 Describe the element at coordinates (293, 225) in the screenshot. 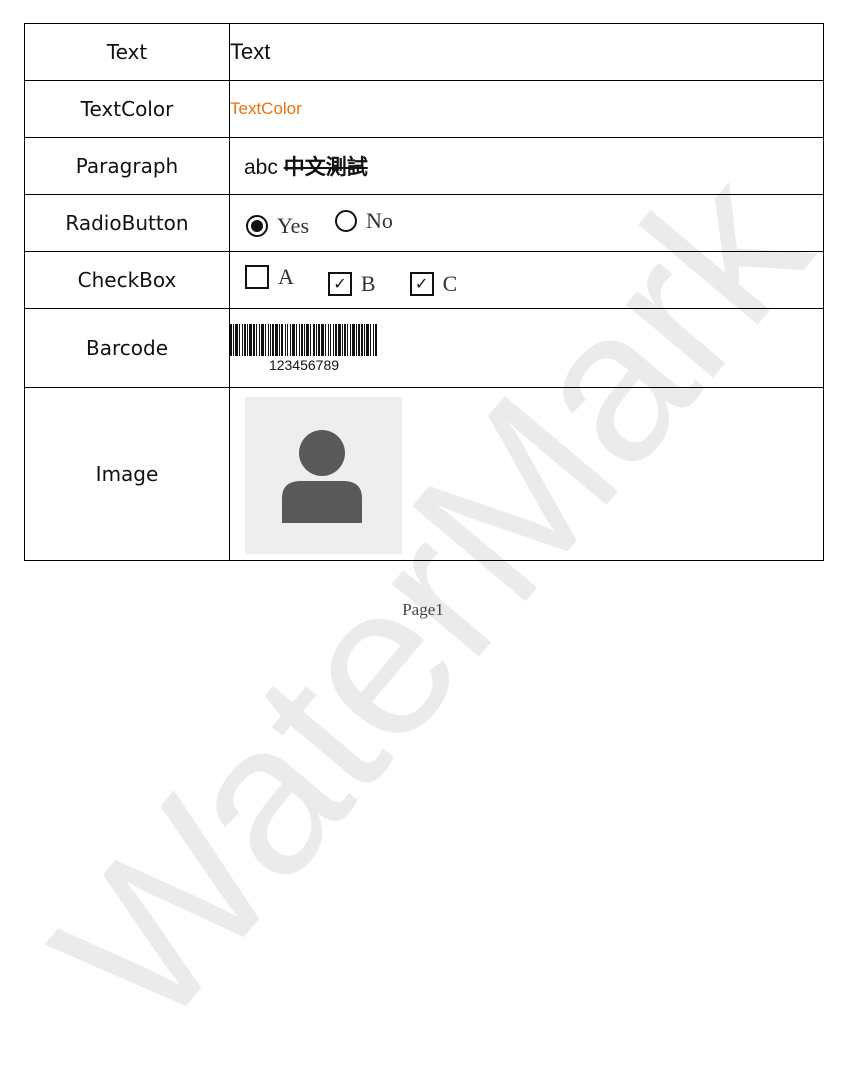

I see `radio-label: Yes` at that location.